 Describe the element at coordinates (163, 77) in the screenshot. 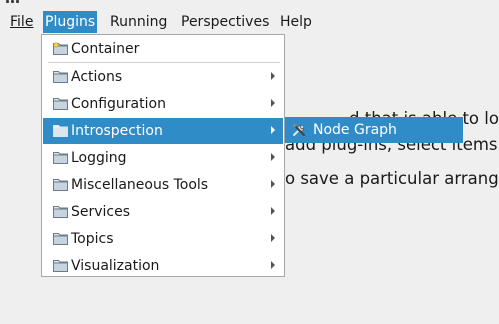

I see `menu-item-actions: Actions` at that location.